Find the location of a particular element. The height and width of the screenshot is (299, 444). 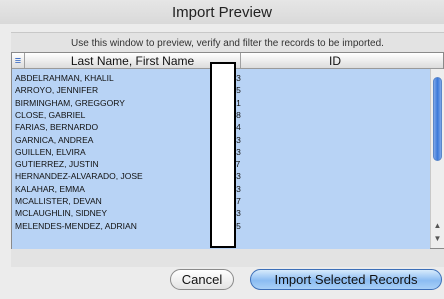

row-name: MCLAUGHLIN, SIDNEY is located at coordinates (61, 213).